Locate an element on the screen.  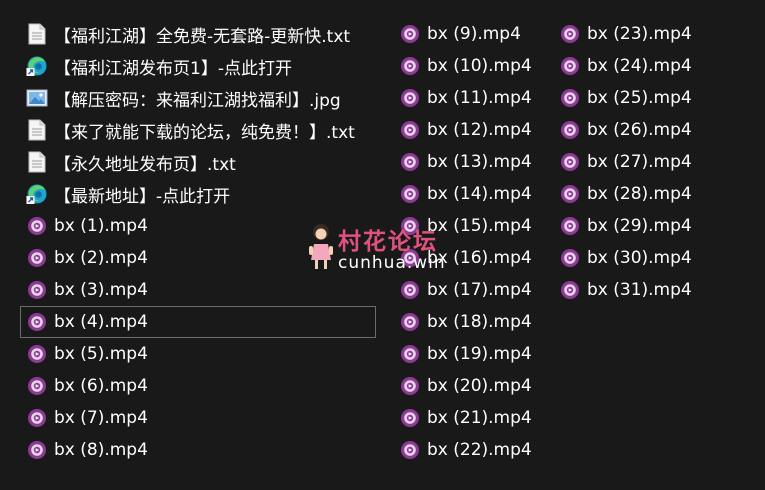
file-item: bx (18).mp4 is located at coordinates (471, 322).